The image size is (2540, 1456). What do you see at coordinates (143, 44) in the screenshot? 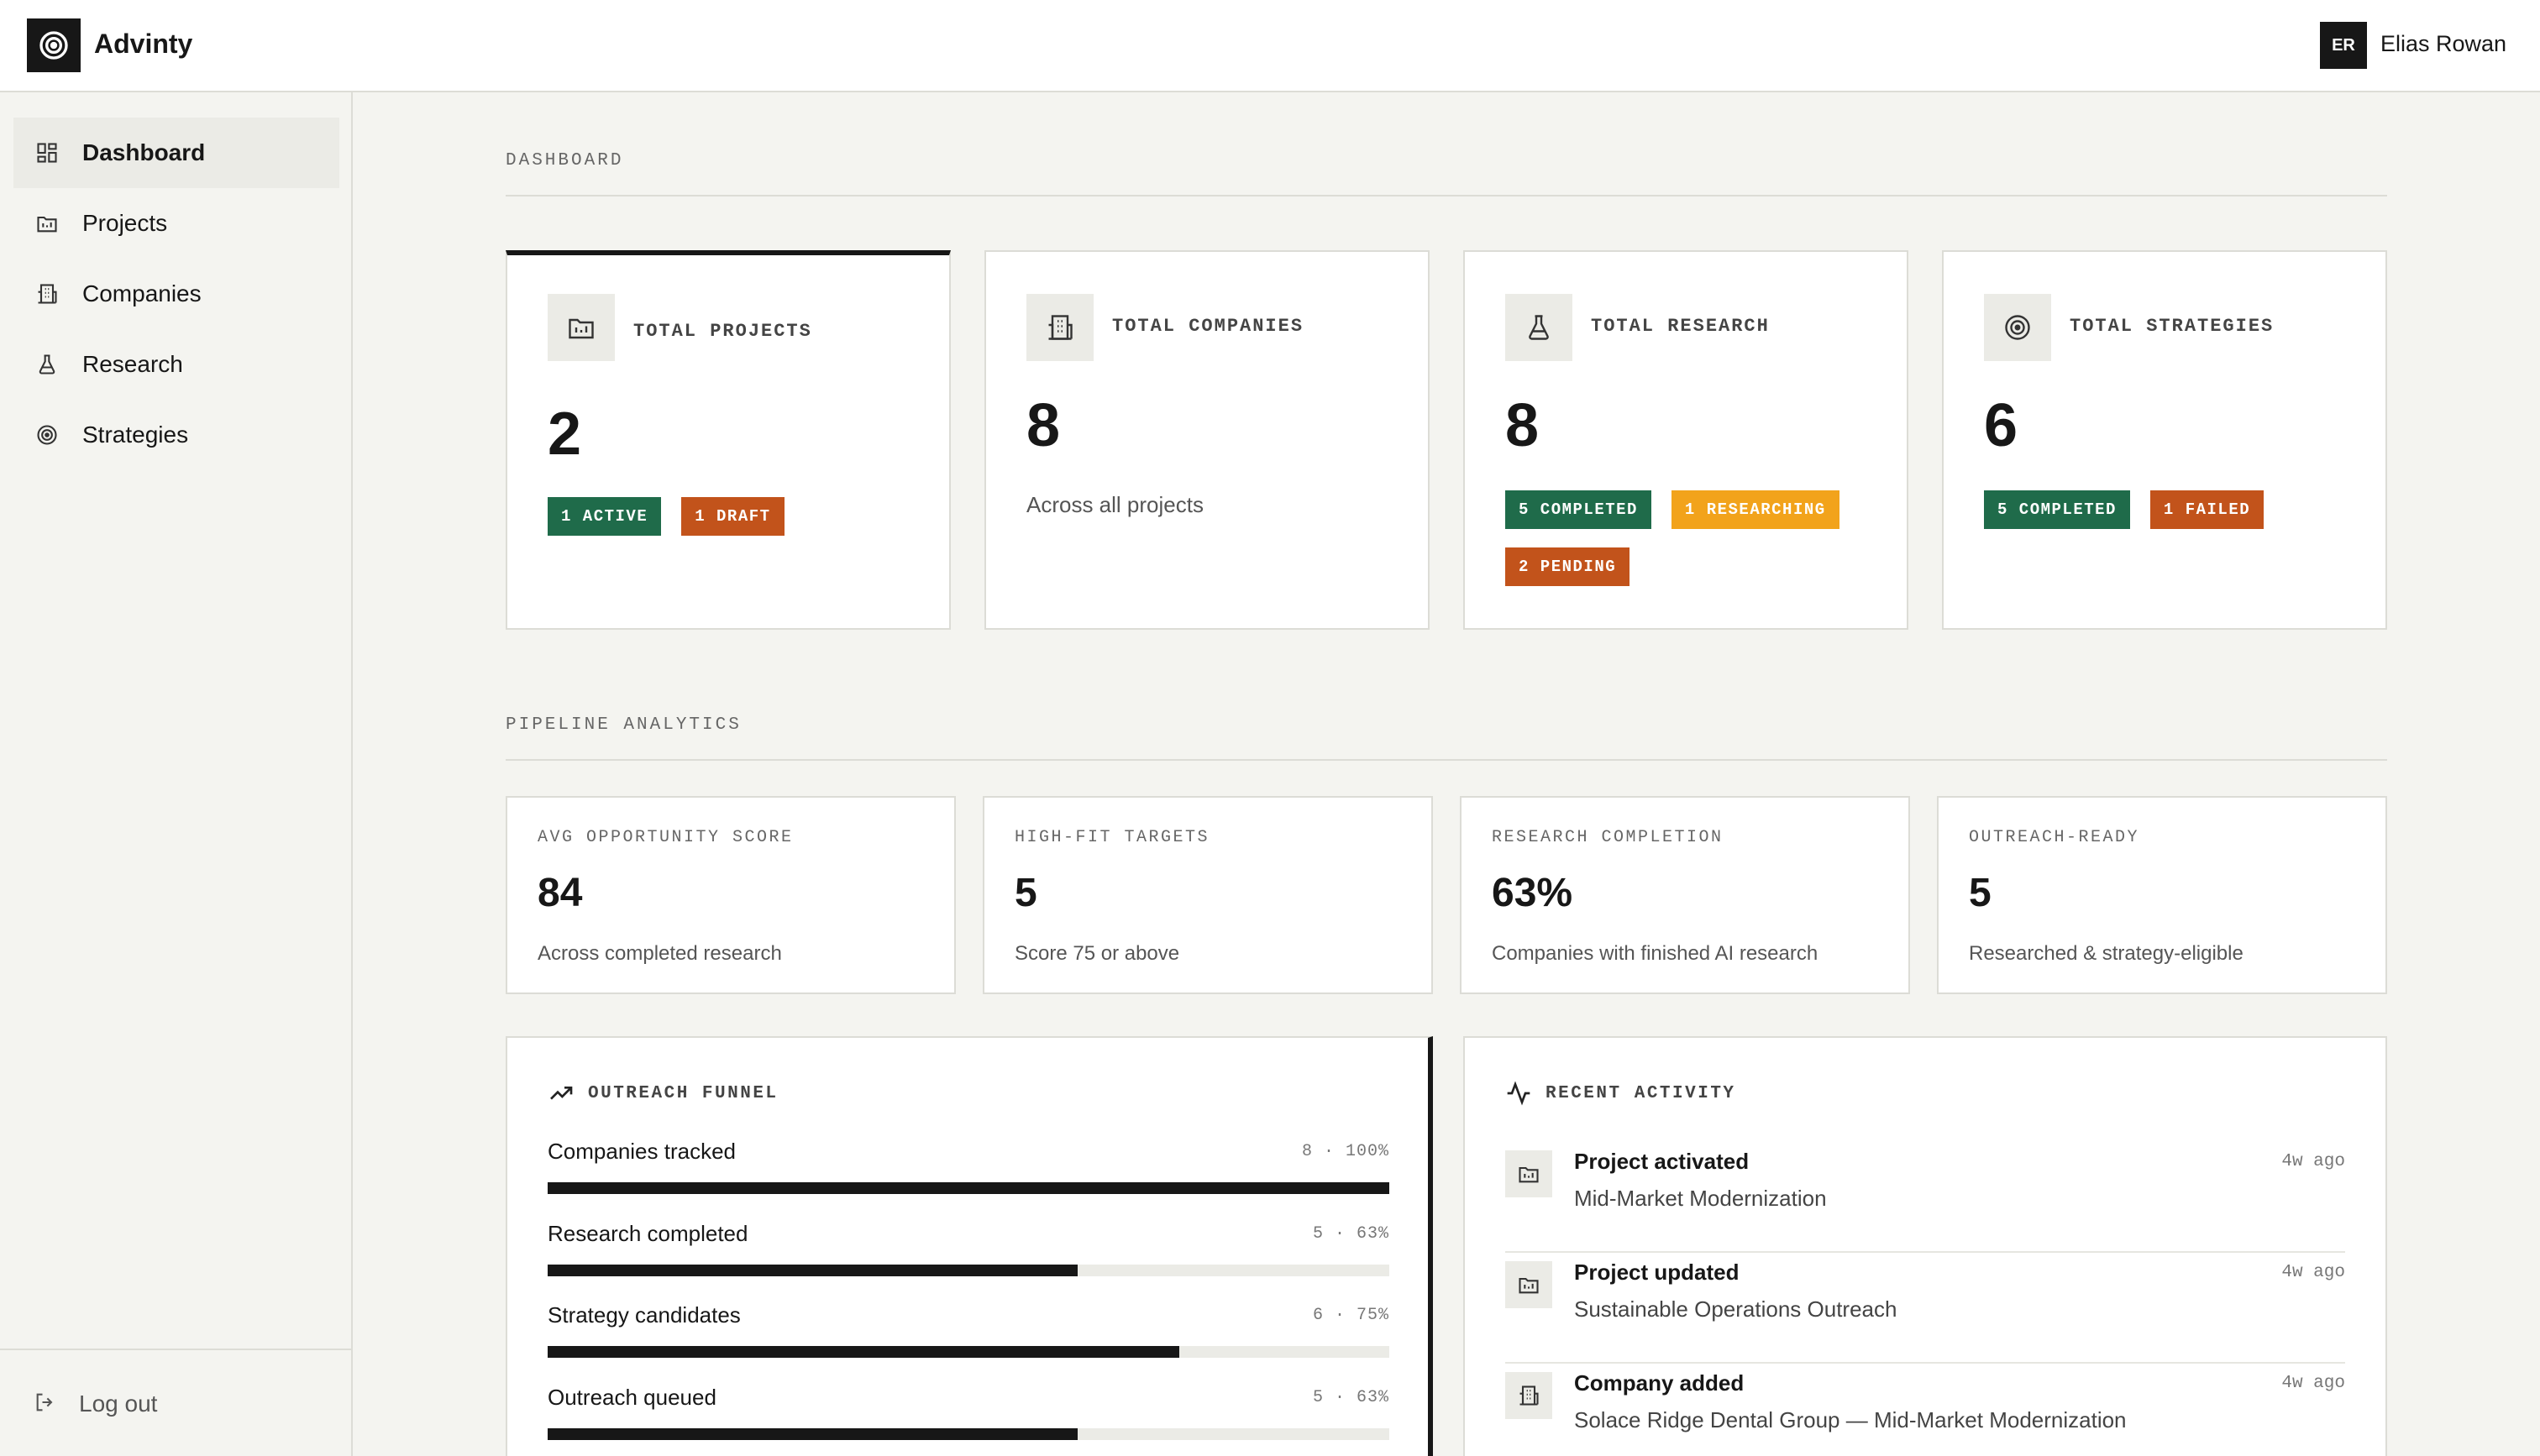
I see `app-name: Advinty` at bounding box center [143, 44].